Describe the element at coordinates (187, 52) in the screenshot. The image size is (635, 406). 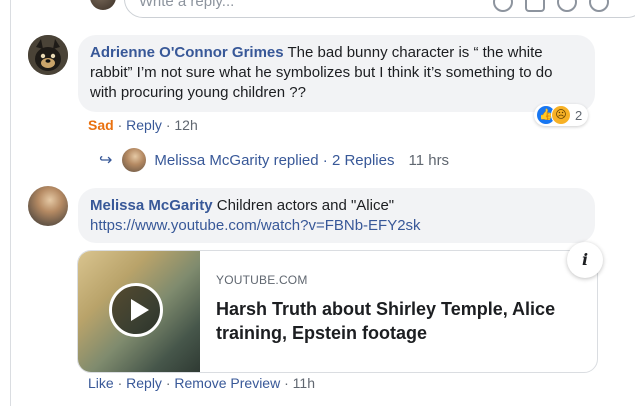
I see `comment-author: Adrienne O'Connor Grimes` at that location.